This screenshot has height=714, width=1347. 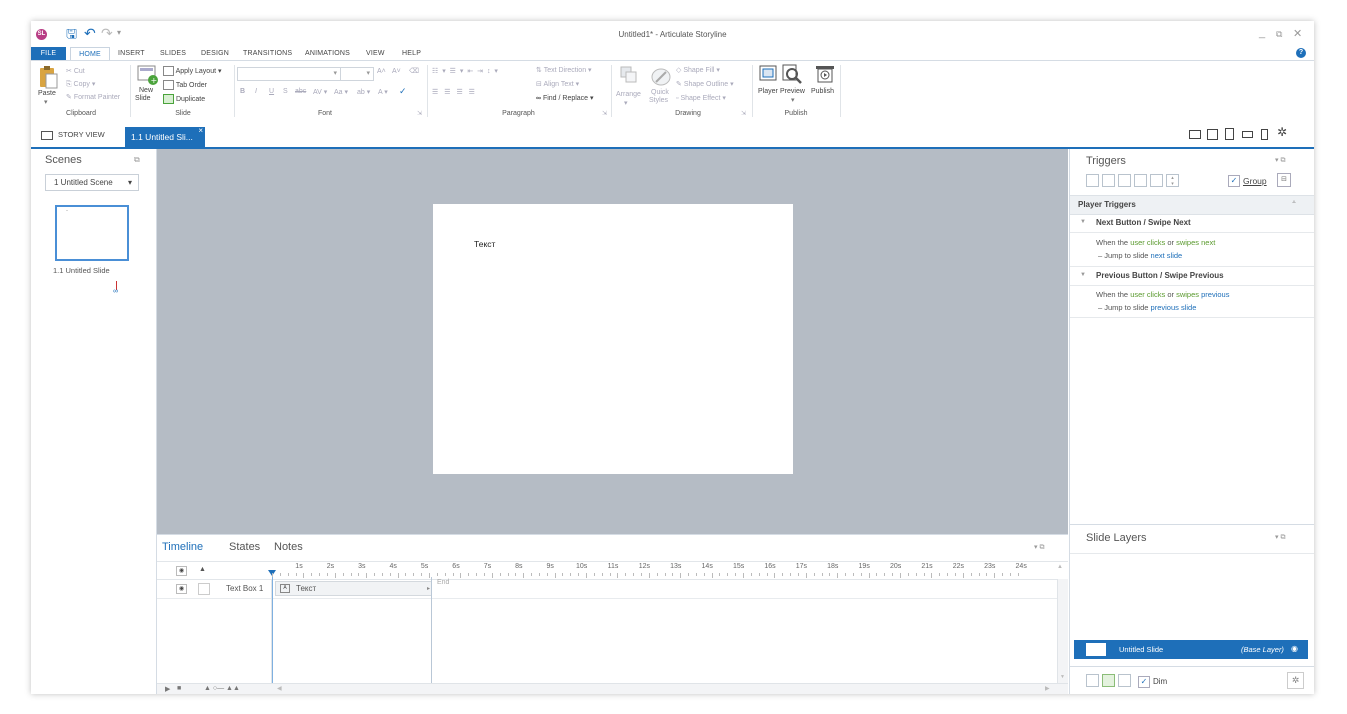 I want to click on timeline-collapse-icon: ▾ ⧉, so click(x=1039, y=547).